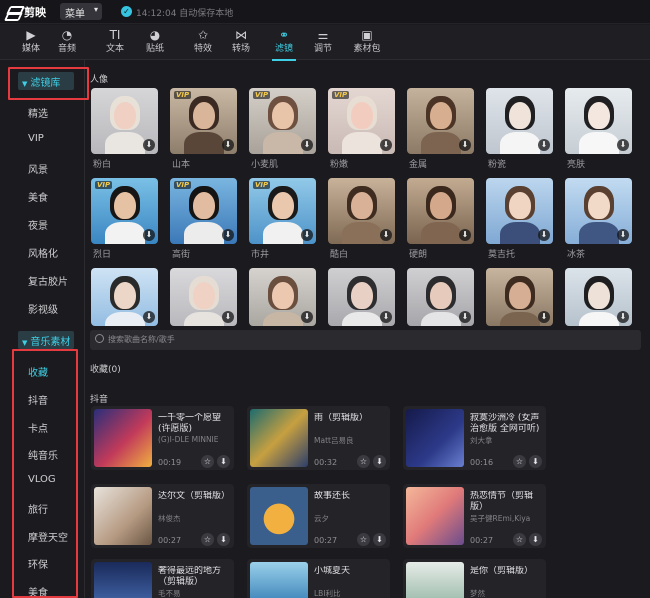 This screenshot has height=598, width=650. Describe the element at coordinates (284, 44) in the screenshot. I see `tab-filter: ⚭ 滤镜` at that location.